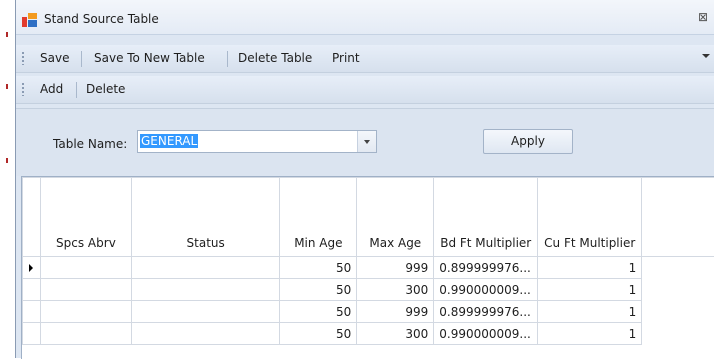 This screenshot has height=359, width=714. I want to click on table-name-combo: GENERAL, so click(257, 141).